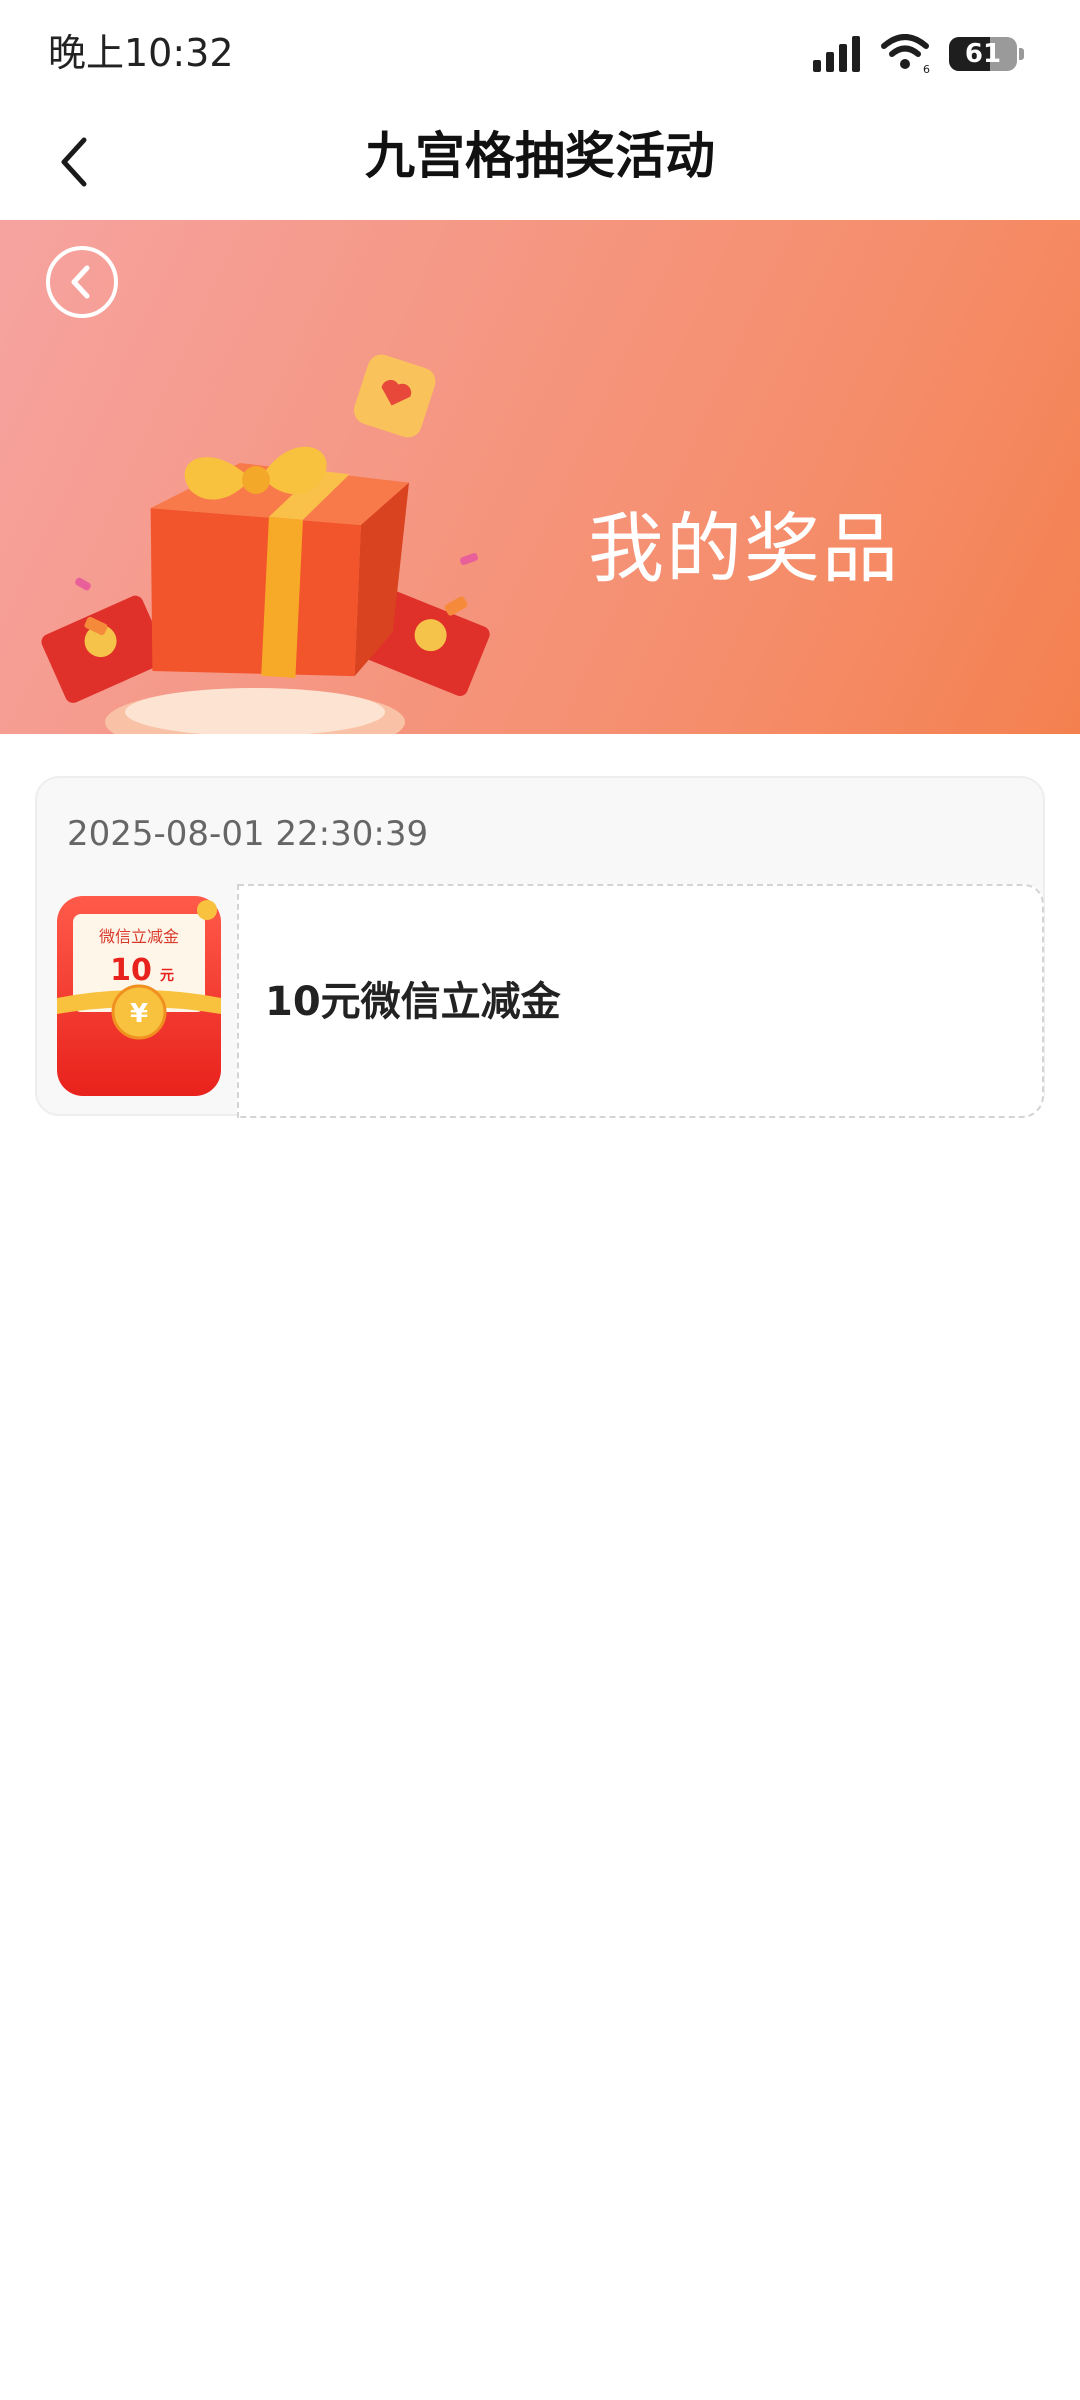 The height and width of the screenshot is (2400, 1080). Describe the element at coordinates (139, 996) in the screenshot. I see `red-envelope-prize-image: 微信立减金 10 元 ¥` at that location.